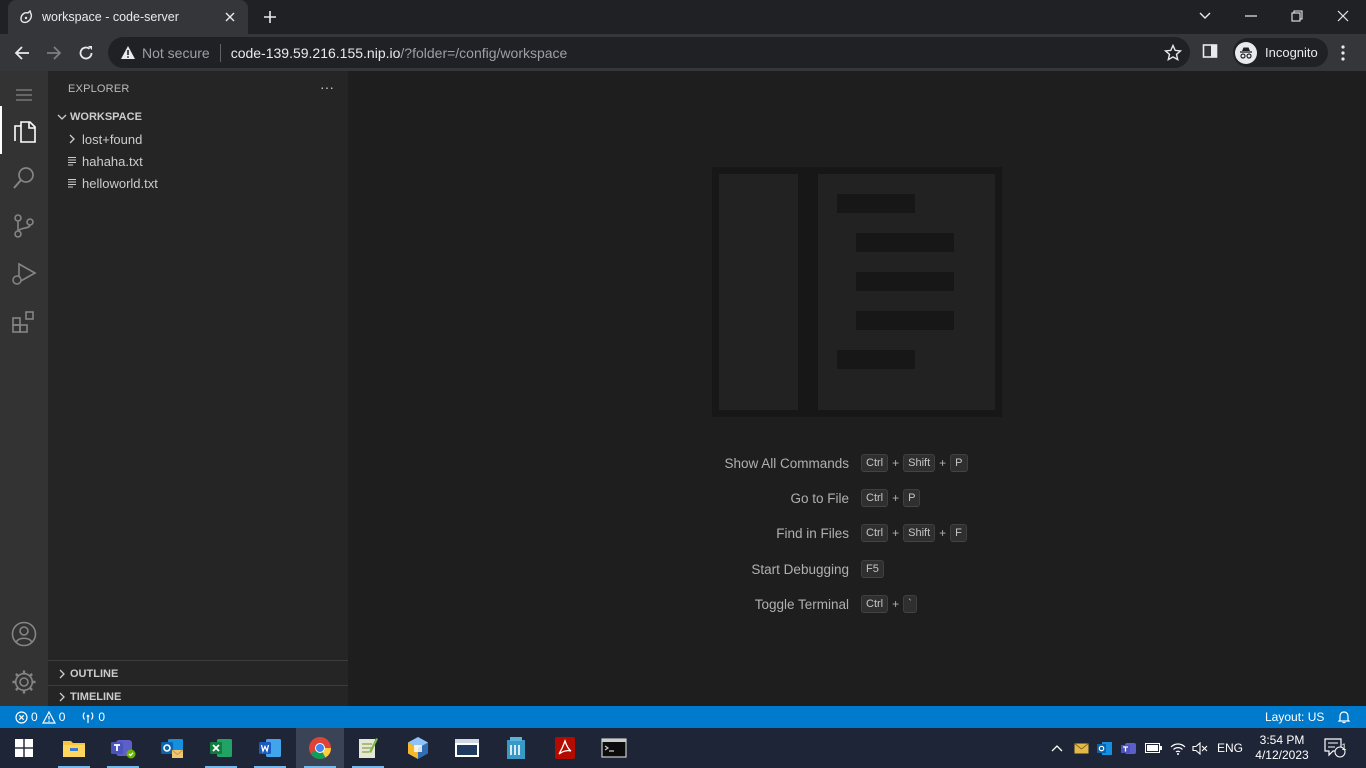 This screenshot has height=768, width=1366. What do you see at coordinates (1291, 52) in the screenshot?
I see `incognito-label: Incognito` at bounding box center [1291, 52].